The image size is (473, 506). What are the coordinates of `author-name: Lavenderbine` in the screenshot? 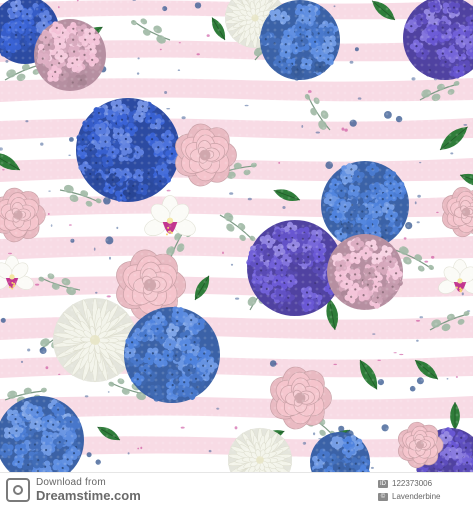 It's located at (416, 496).